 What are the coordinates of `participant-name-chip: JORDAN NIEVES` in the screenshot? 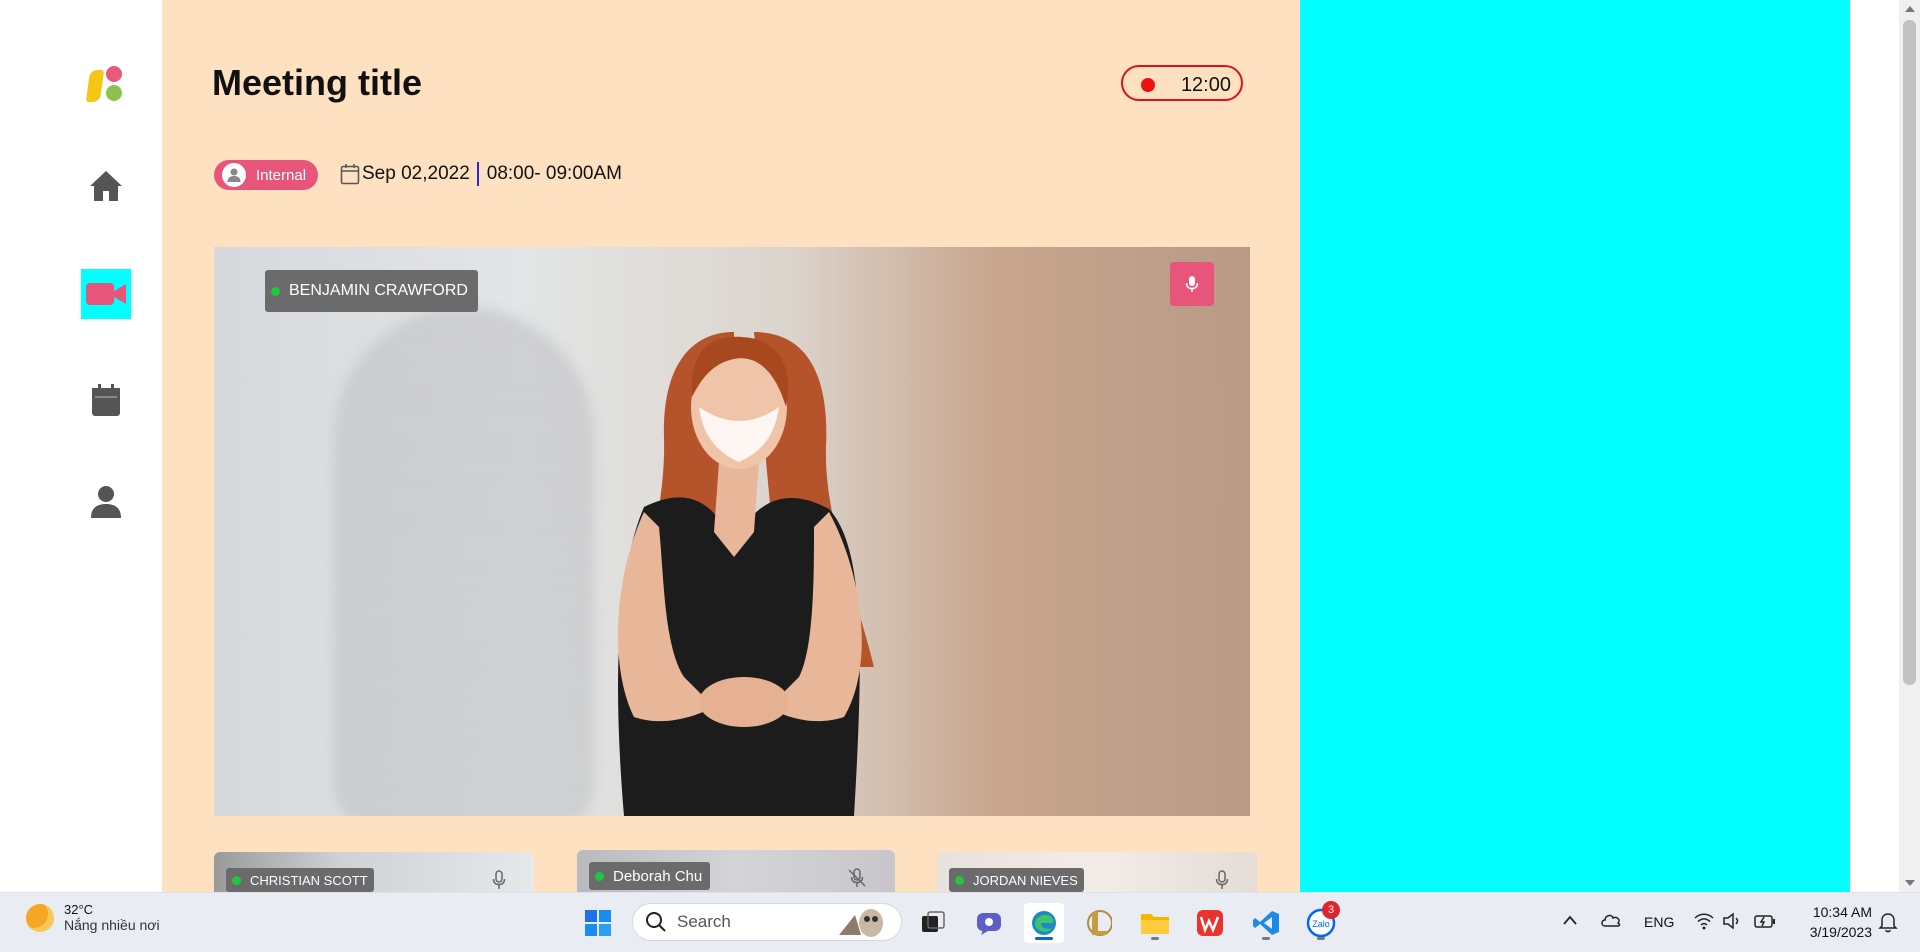 It's located at (1016, 880).